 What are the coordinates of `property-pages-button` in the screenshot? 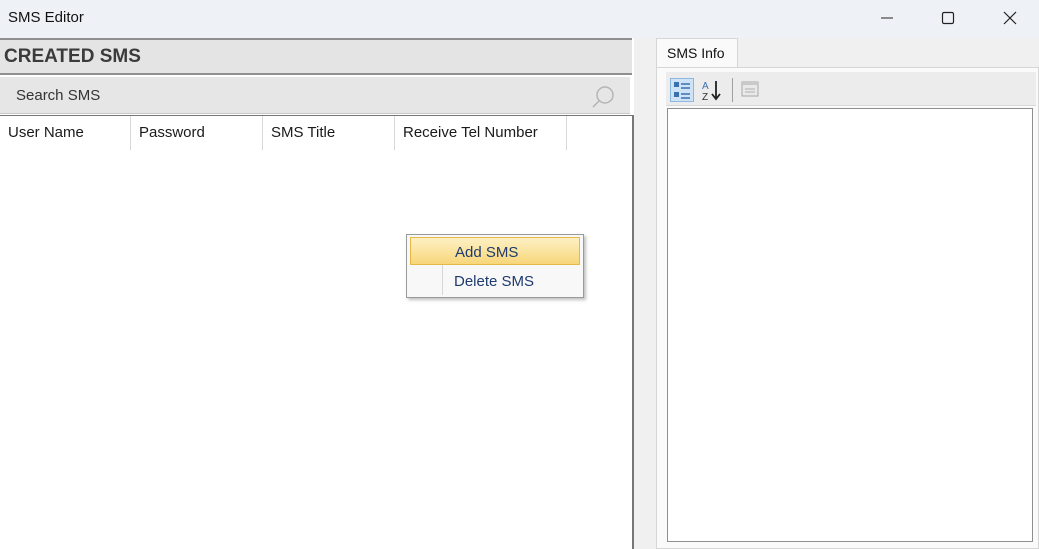 It's located at (751, 90).